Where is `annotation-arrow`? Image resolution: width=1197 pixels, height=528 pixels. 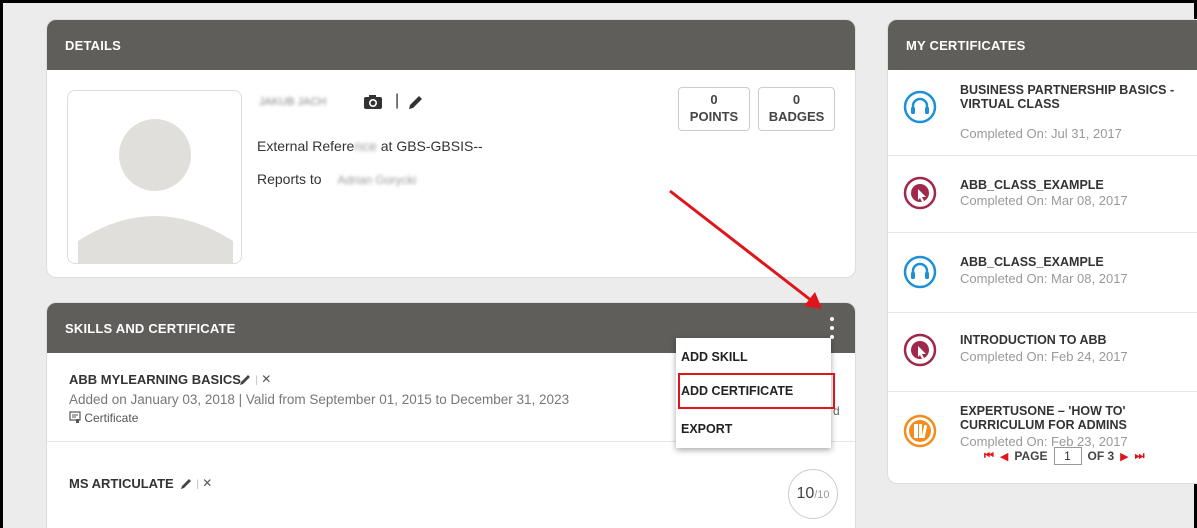 annotation-arrow is located at coordinates (745, 249).